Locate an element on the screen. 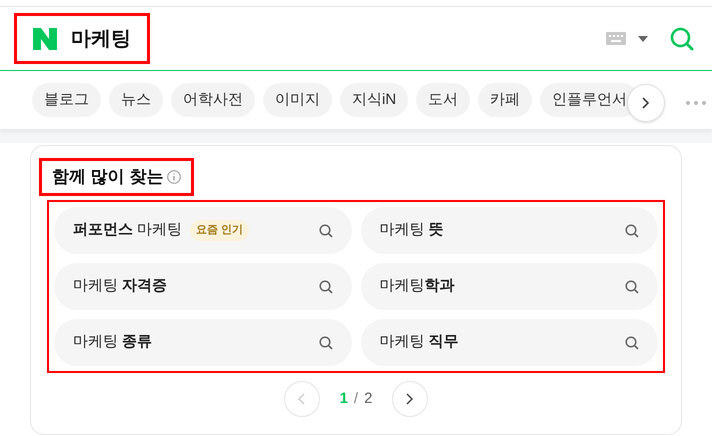  category-tab: 이미지 is located at coordinates (297, 100).